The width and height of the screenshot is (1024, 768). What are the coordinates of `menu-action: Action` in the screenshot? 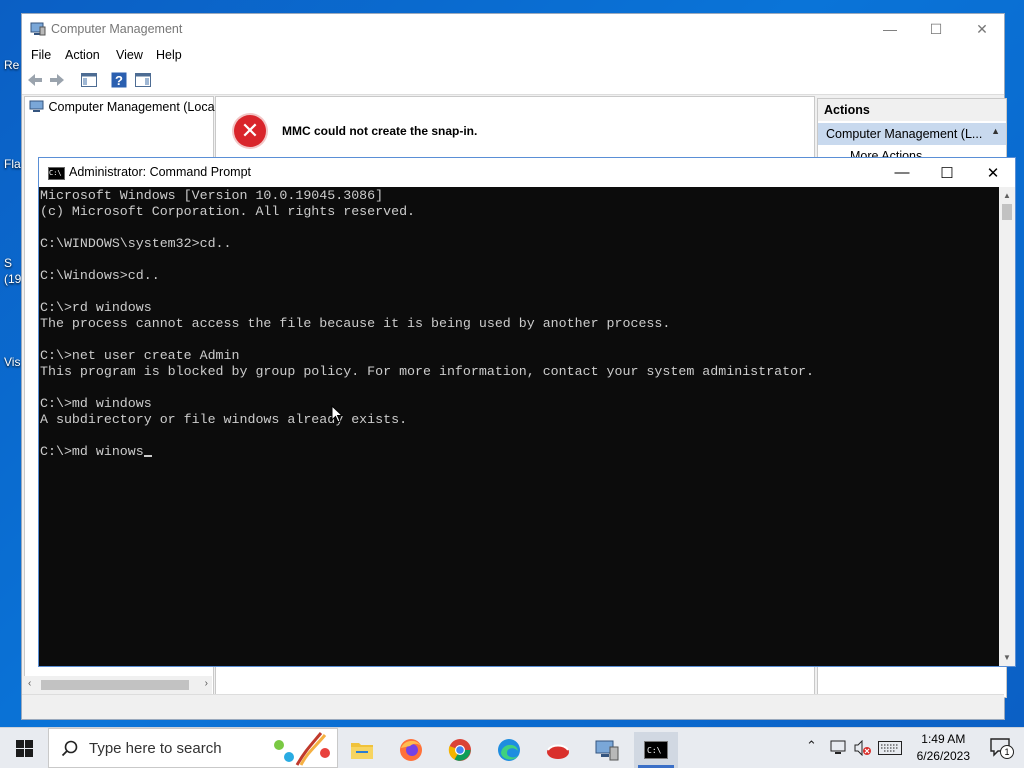 It's located at (82, 55).